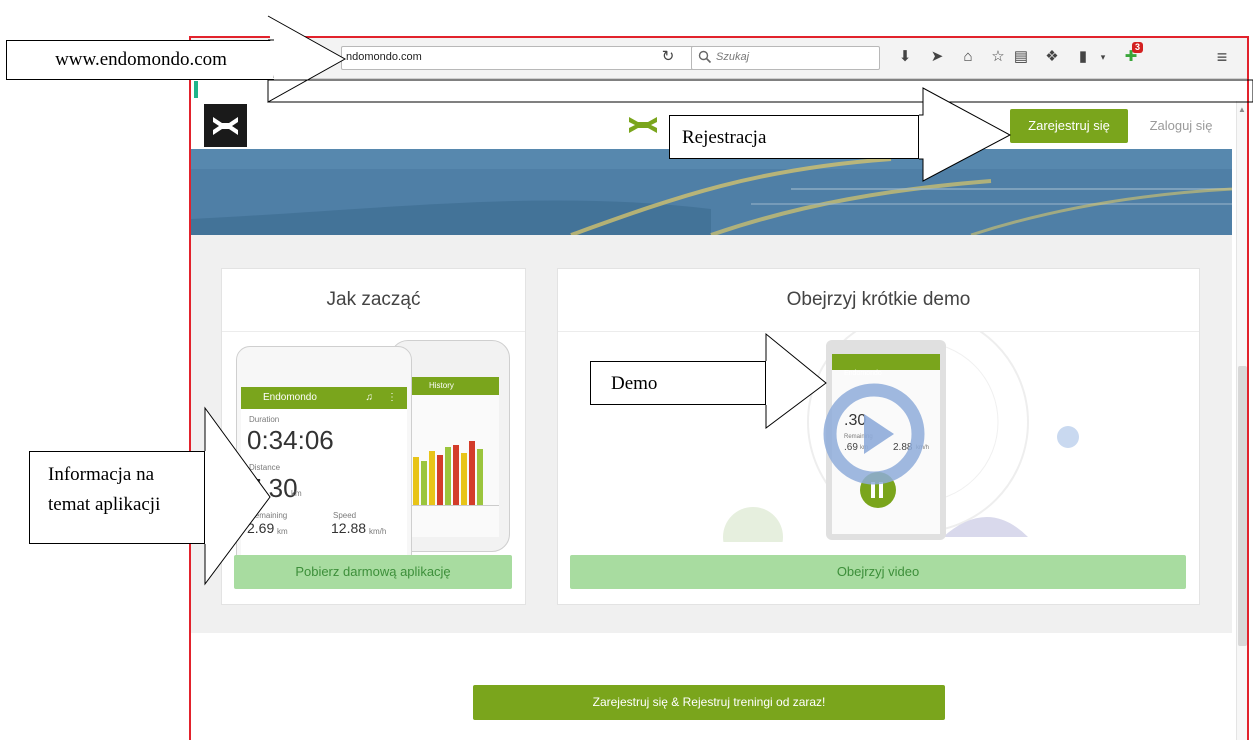 The image size is (1253, 740). What do you see at coordinates (237, 496) in the screenshot?
I see `app-info-annotation-arrow-icon` at bounding box center [237, 496].